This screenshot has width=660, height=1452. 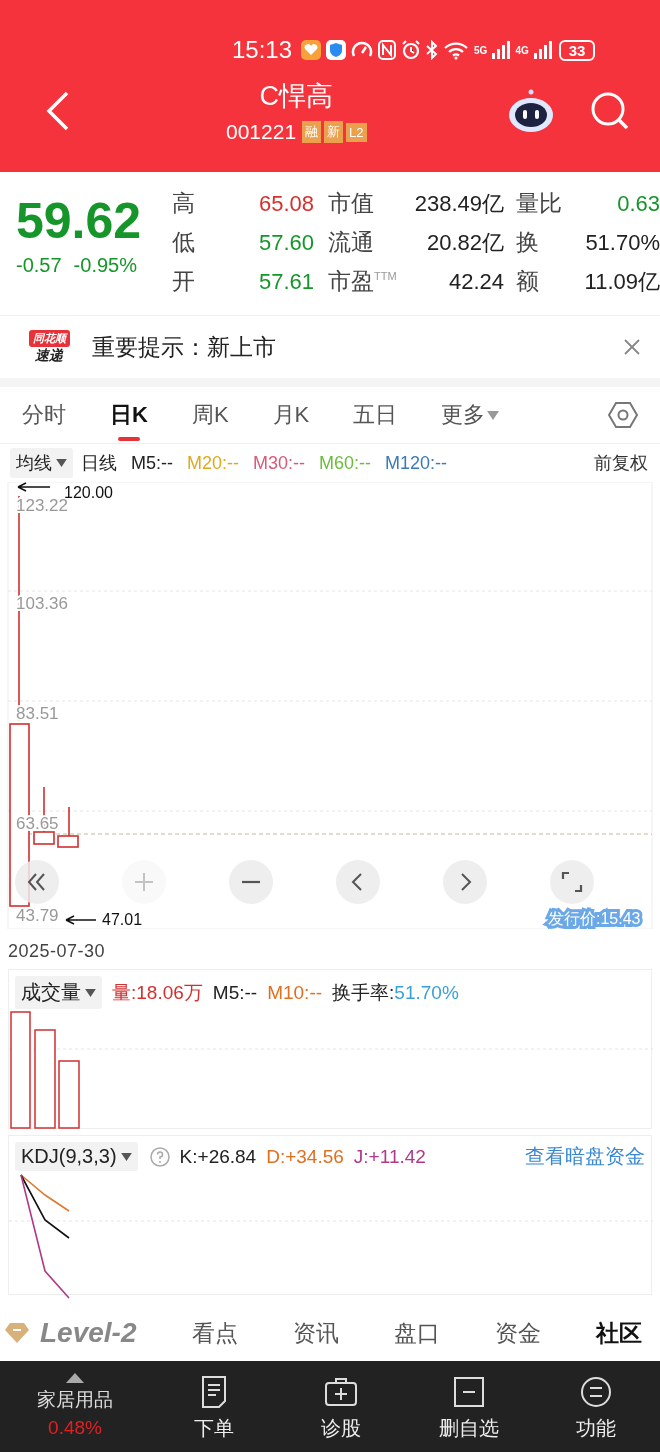 I want to click on toolbar-button: 功能, so click(x=596, y=1407).